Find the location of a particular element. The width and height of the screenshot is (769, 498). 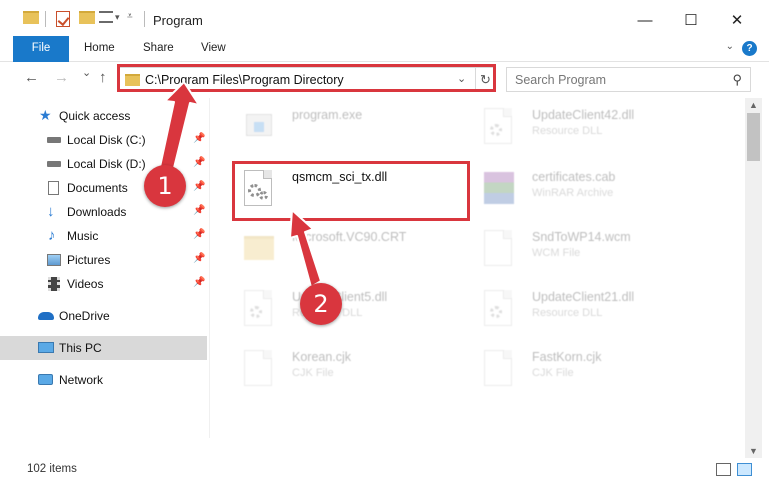

forward-button: → is located at coordinates (61, 77).